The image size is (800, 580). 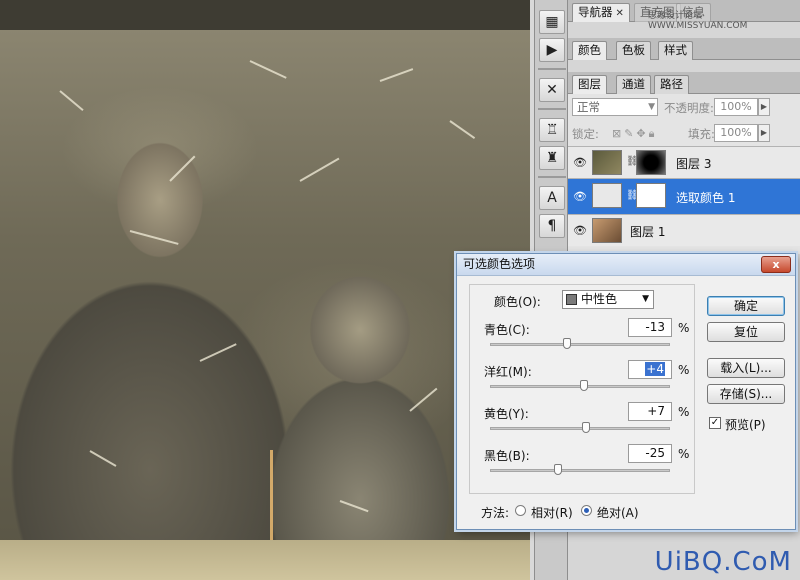 What do you see at coordinates (586, 427) in the screenshot?
I see `yellow-slider-thumb` at bounding box center [586, 427].